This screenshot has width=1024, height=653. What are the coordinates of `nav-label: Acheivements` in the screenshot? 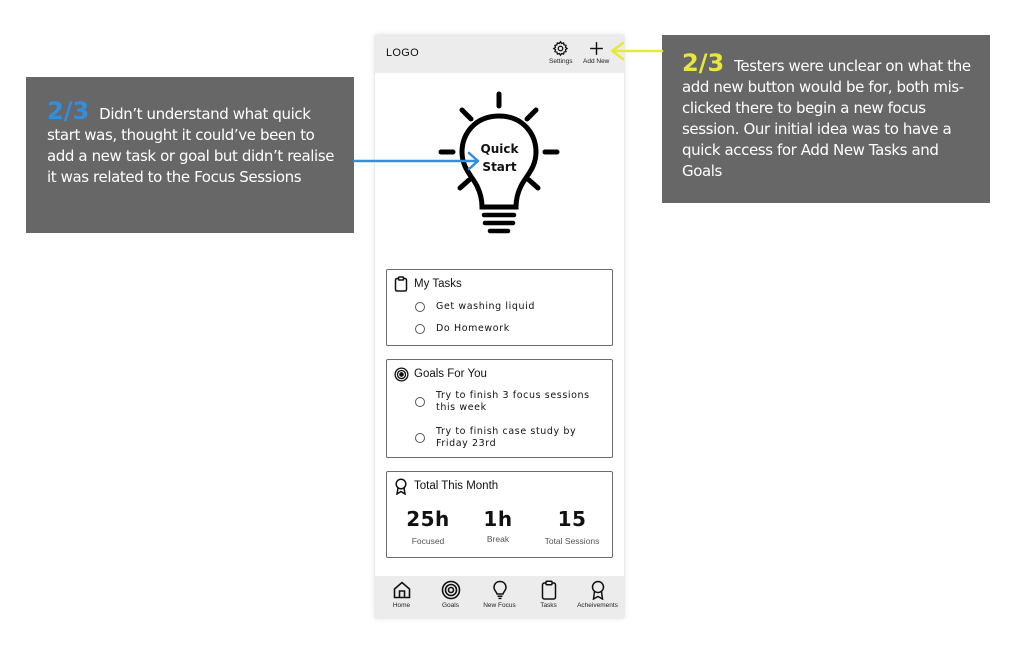 It's located at (597, 605).